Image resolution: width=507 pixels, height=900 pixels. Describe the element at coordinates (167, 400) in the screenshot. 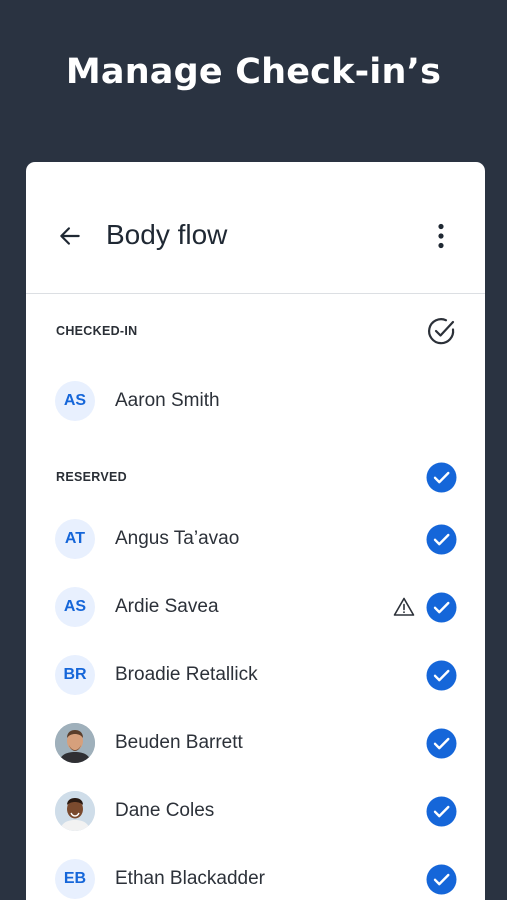

I see `person-name: Aaron Smith` at that location.